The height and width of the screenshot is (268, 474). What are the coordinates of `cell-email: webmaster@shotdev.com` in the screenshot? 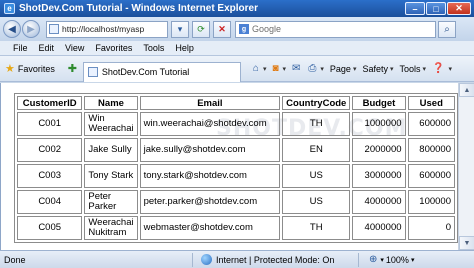 It's located at (210, 228).